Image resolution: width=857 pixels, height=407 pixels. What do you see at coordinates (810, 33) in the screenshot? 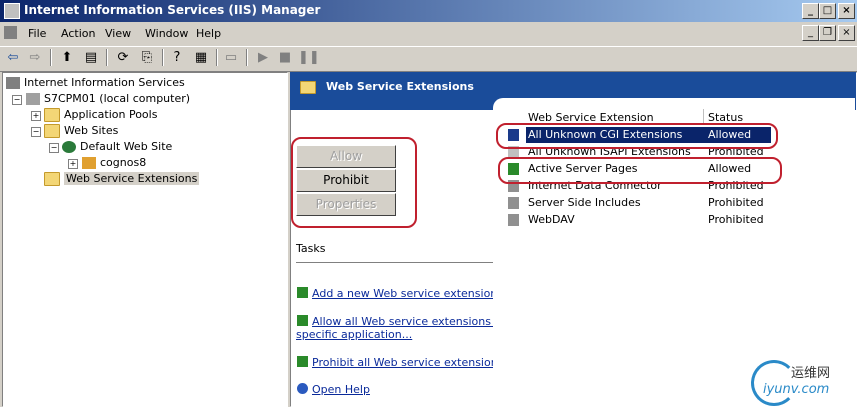
I see `mdi-minimize-button: _` at bounding box center [810, 33].